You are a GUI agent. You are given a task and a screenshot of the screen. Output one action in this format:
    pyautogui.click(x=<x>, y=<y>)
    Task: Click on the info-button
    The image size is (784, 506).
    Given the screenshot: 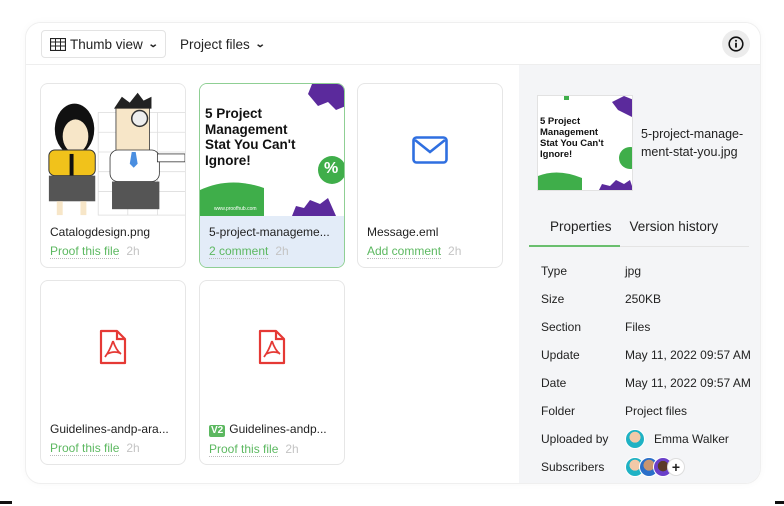 What is the action you would take?
    pyautogui.click(x=736, y=44)
    